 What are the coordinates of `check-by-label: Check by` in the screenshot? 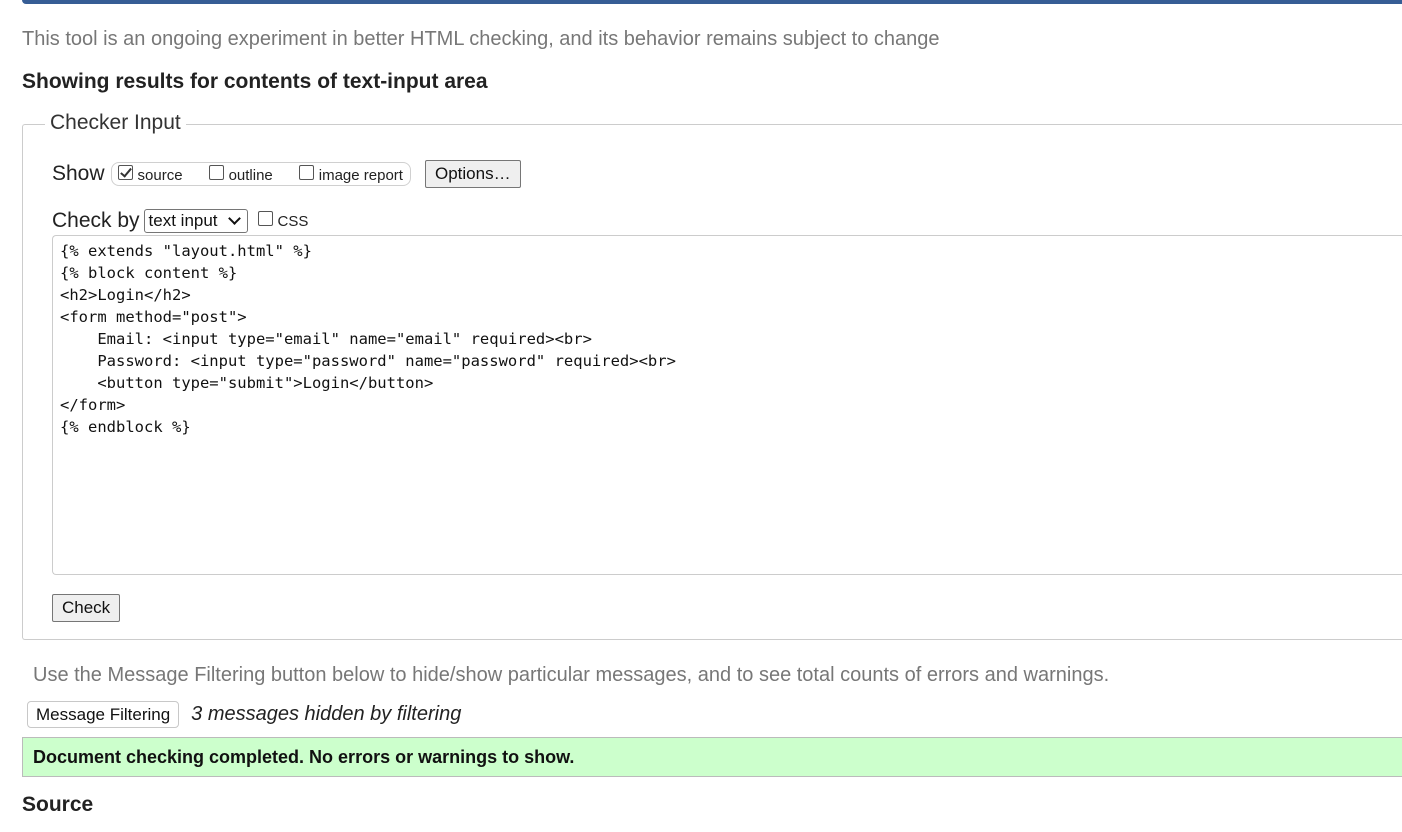 It's located at (96, 220).